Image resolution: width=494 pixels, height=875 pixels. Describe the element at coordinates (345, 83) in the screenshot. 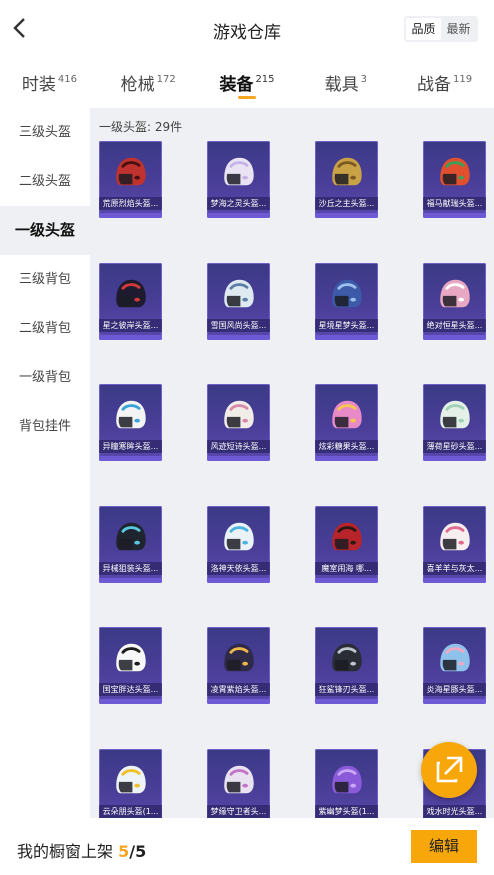

I see `tab-vehicles: 载具 3` at that location.